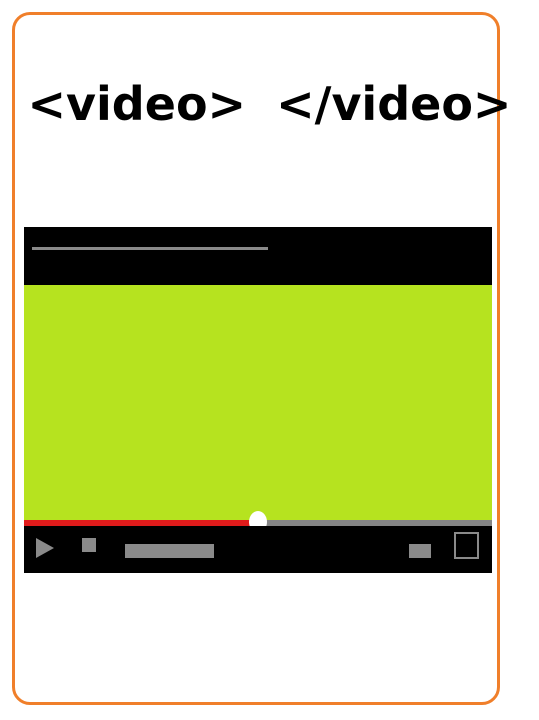 This screenshot has height=720, width=539. Describe the element at coordinates (258, 256) in the screenshot. I see `player-title-bar` at that location.